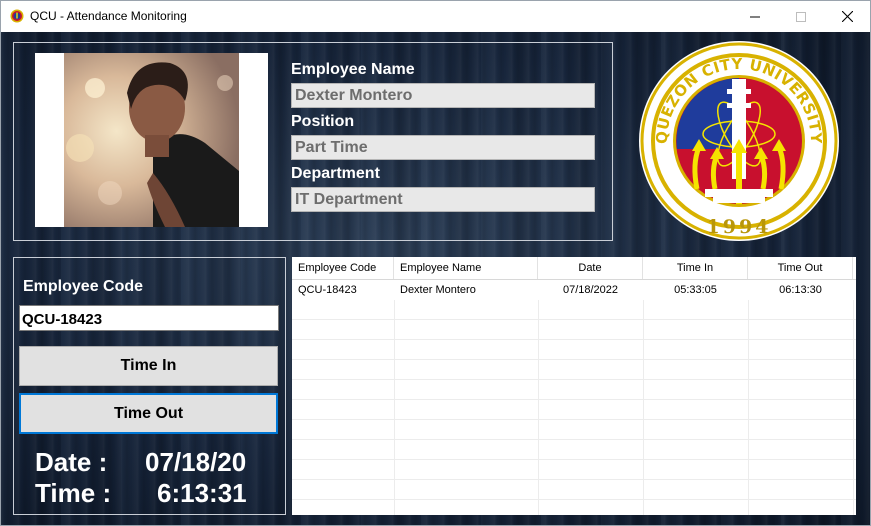 The width and height of the screenshot is (871, 526). What do you see at coordinates (343, 268) in the screenshot?
I see `column-header-employee-code: Employee Code` at bounding box center [343, 268].